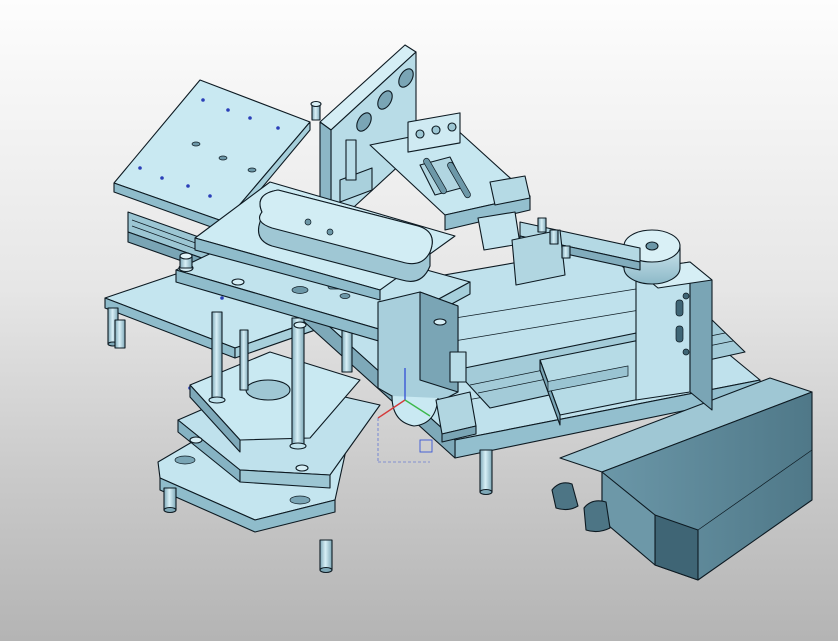  What do you see at coordinates (456, 417) in the screenshot?
I see `right-clamp-block` at bounding box center [456, 417].